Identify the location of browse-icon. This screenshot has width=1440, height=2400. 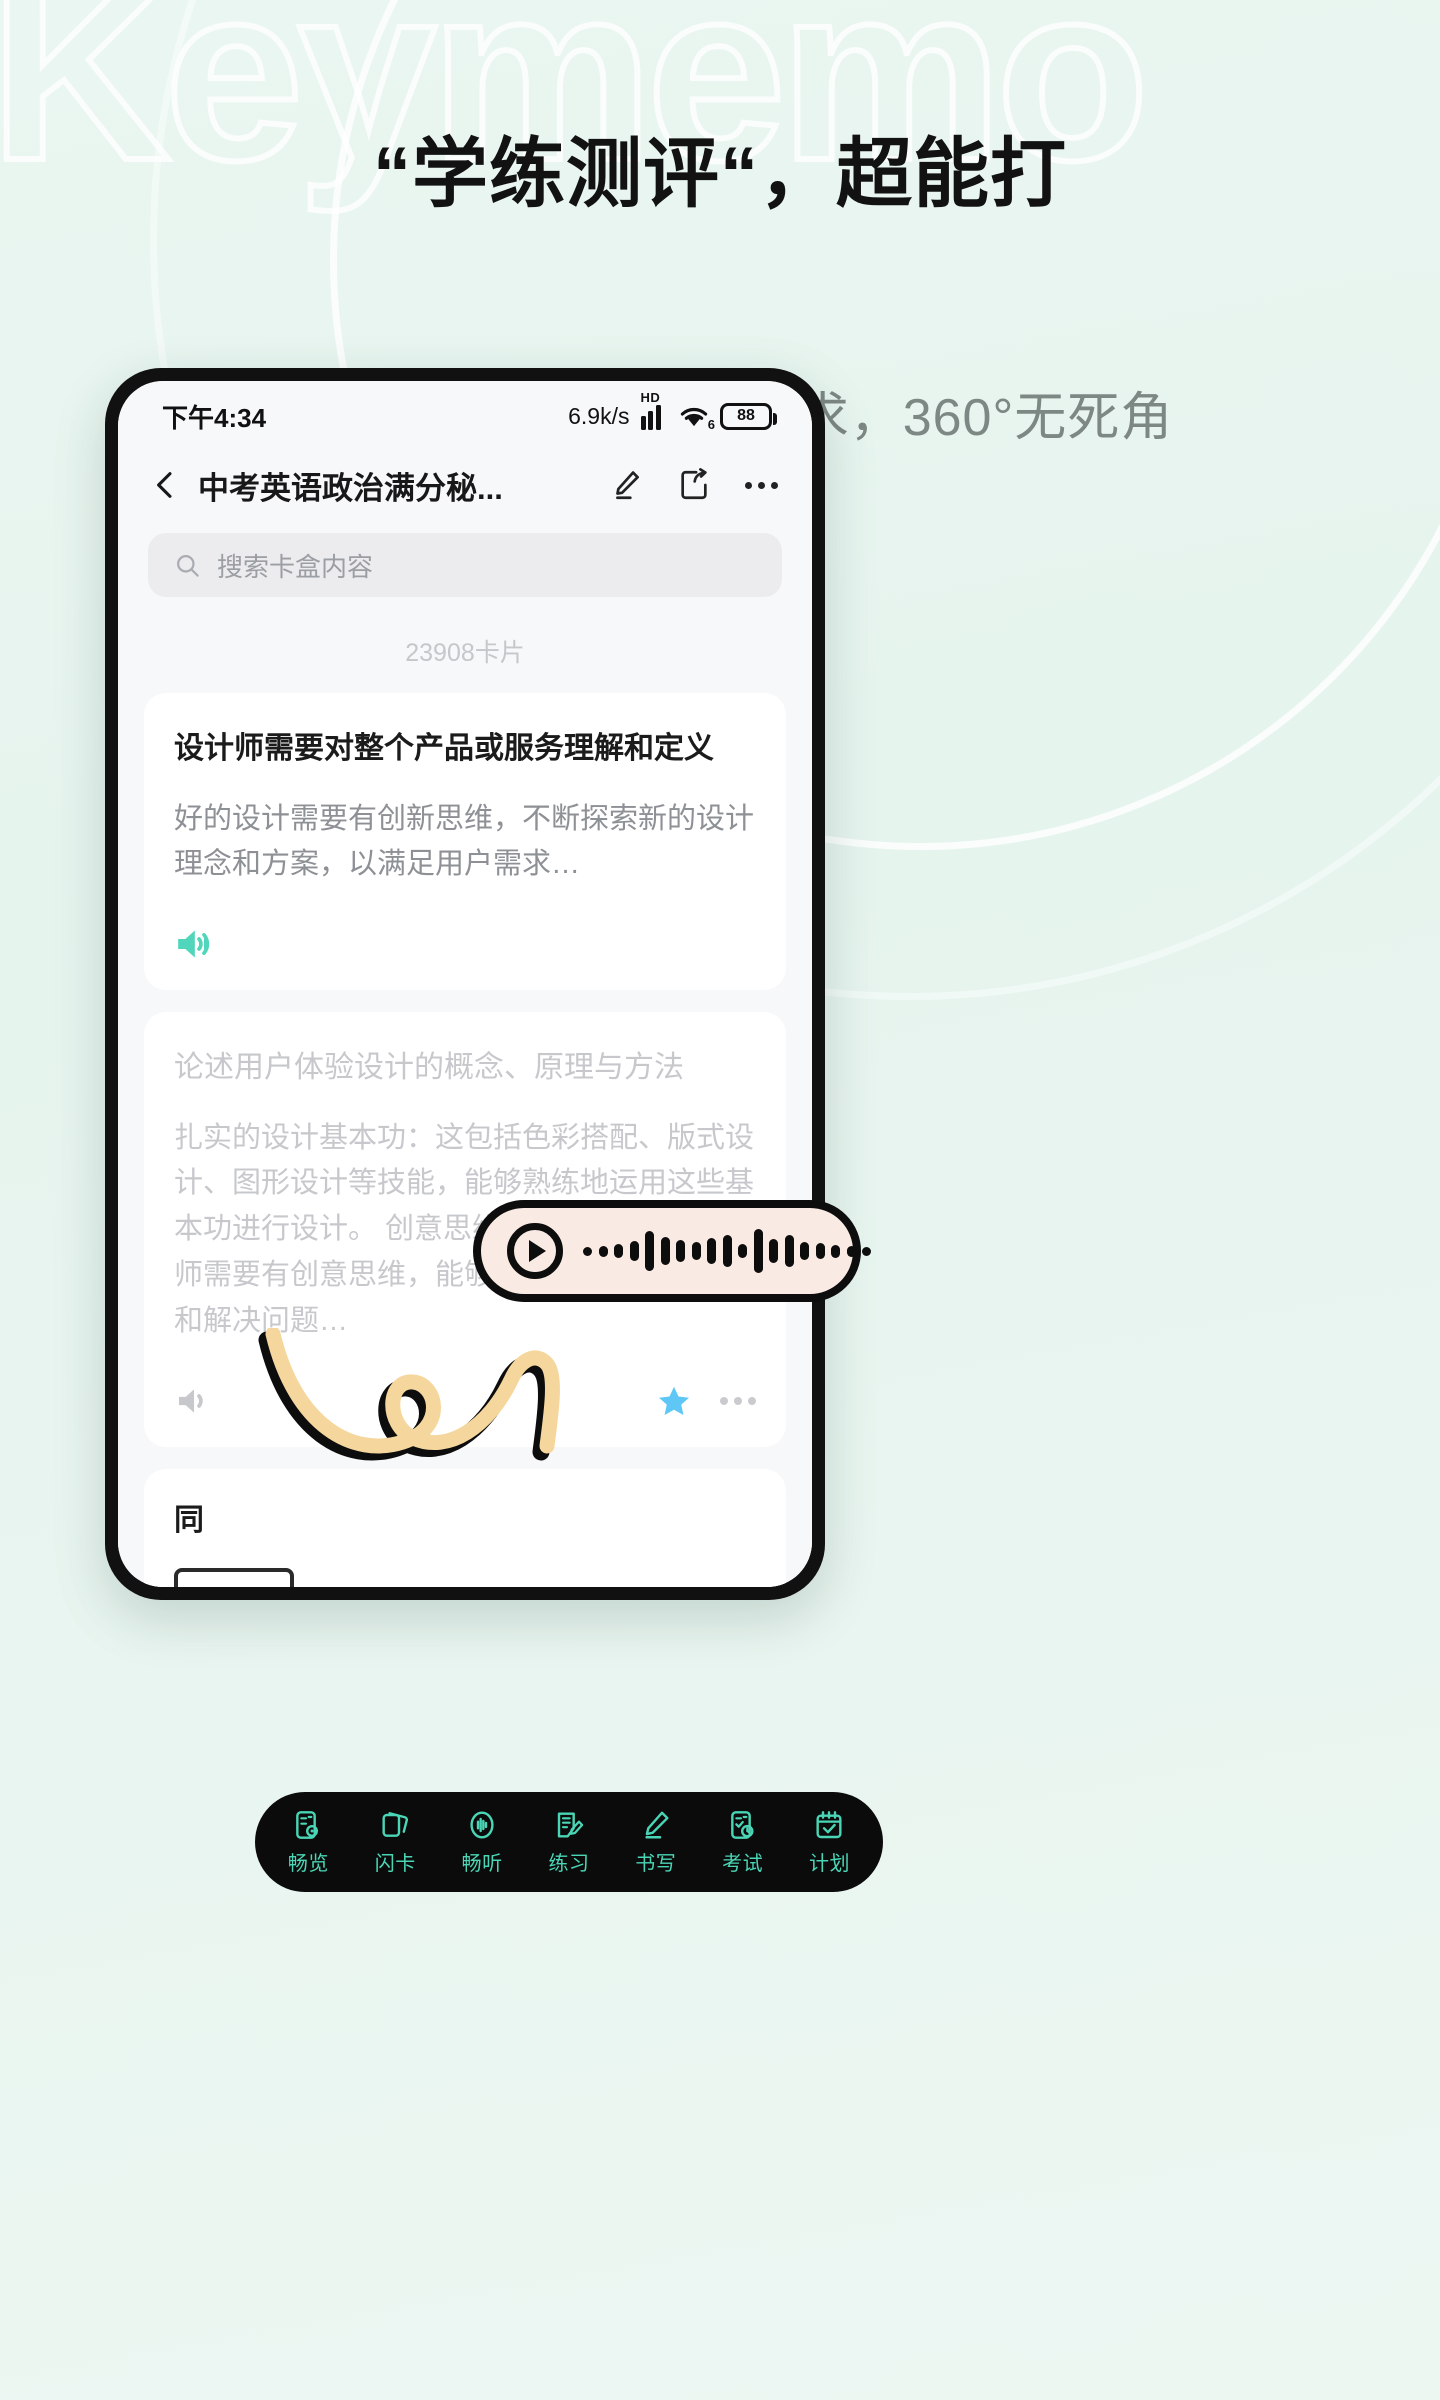
(307, 1824).